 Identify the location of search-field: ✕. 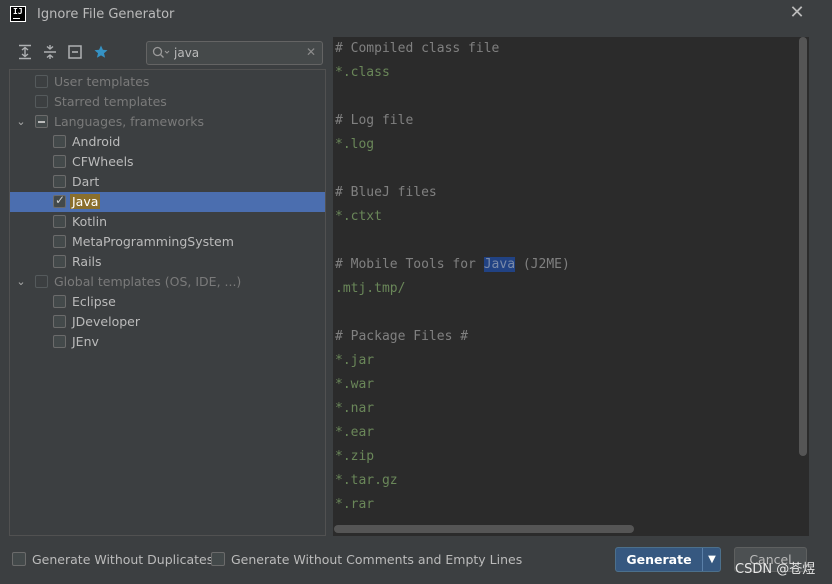
(234, 53).